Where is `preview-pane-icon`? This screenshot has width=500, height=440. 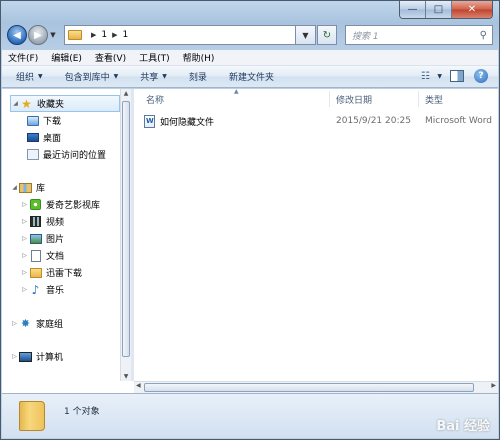
preview-pane-icon is located at coordinates (457, 76).